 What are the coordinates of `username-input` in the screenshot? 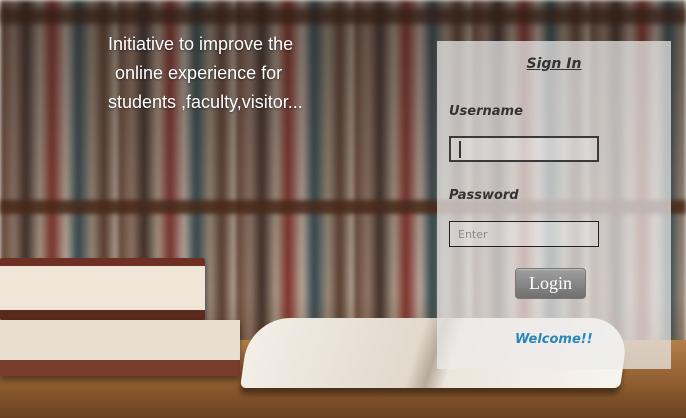 It's located at (524, 149).